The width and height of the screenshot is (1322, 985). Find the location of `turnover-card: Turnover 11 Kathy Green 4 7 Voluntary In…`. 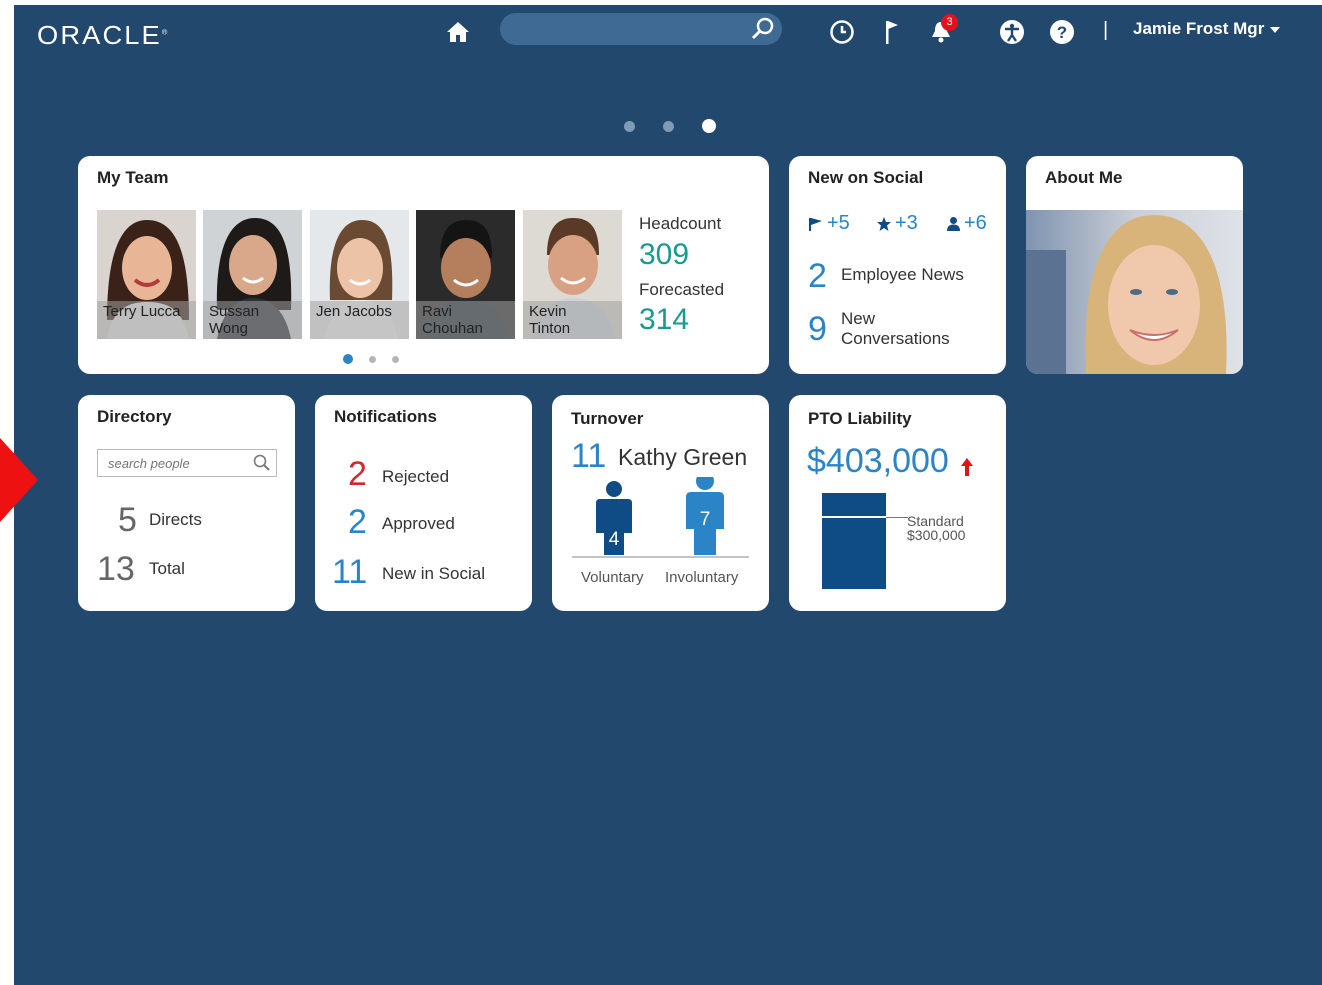

turnover-card: Turnover 11 Kathy Green 4 7 Voluntary In… is located at coordinates (660, 503).